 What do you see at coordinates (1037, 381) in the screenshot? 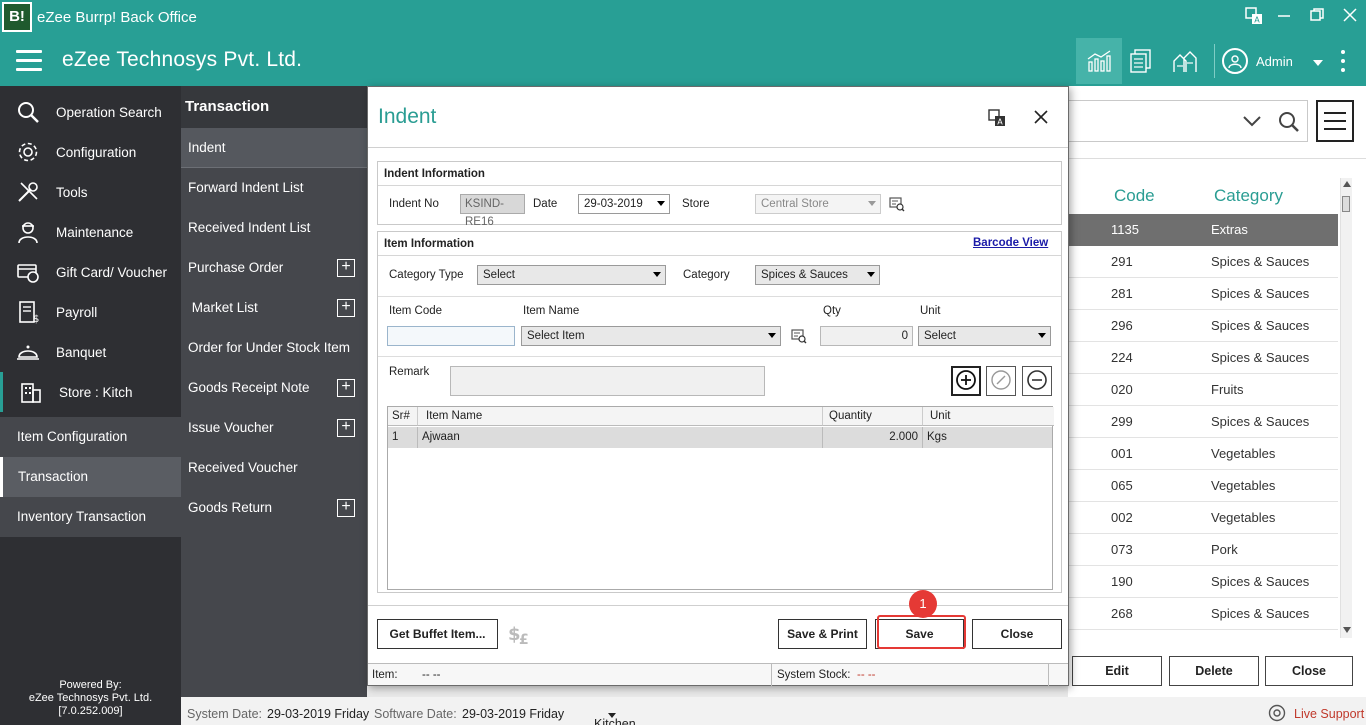
I see `remove-item-button` at bounding box center [1037, 381].